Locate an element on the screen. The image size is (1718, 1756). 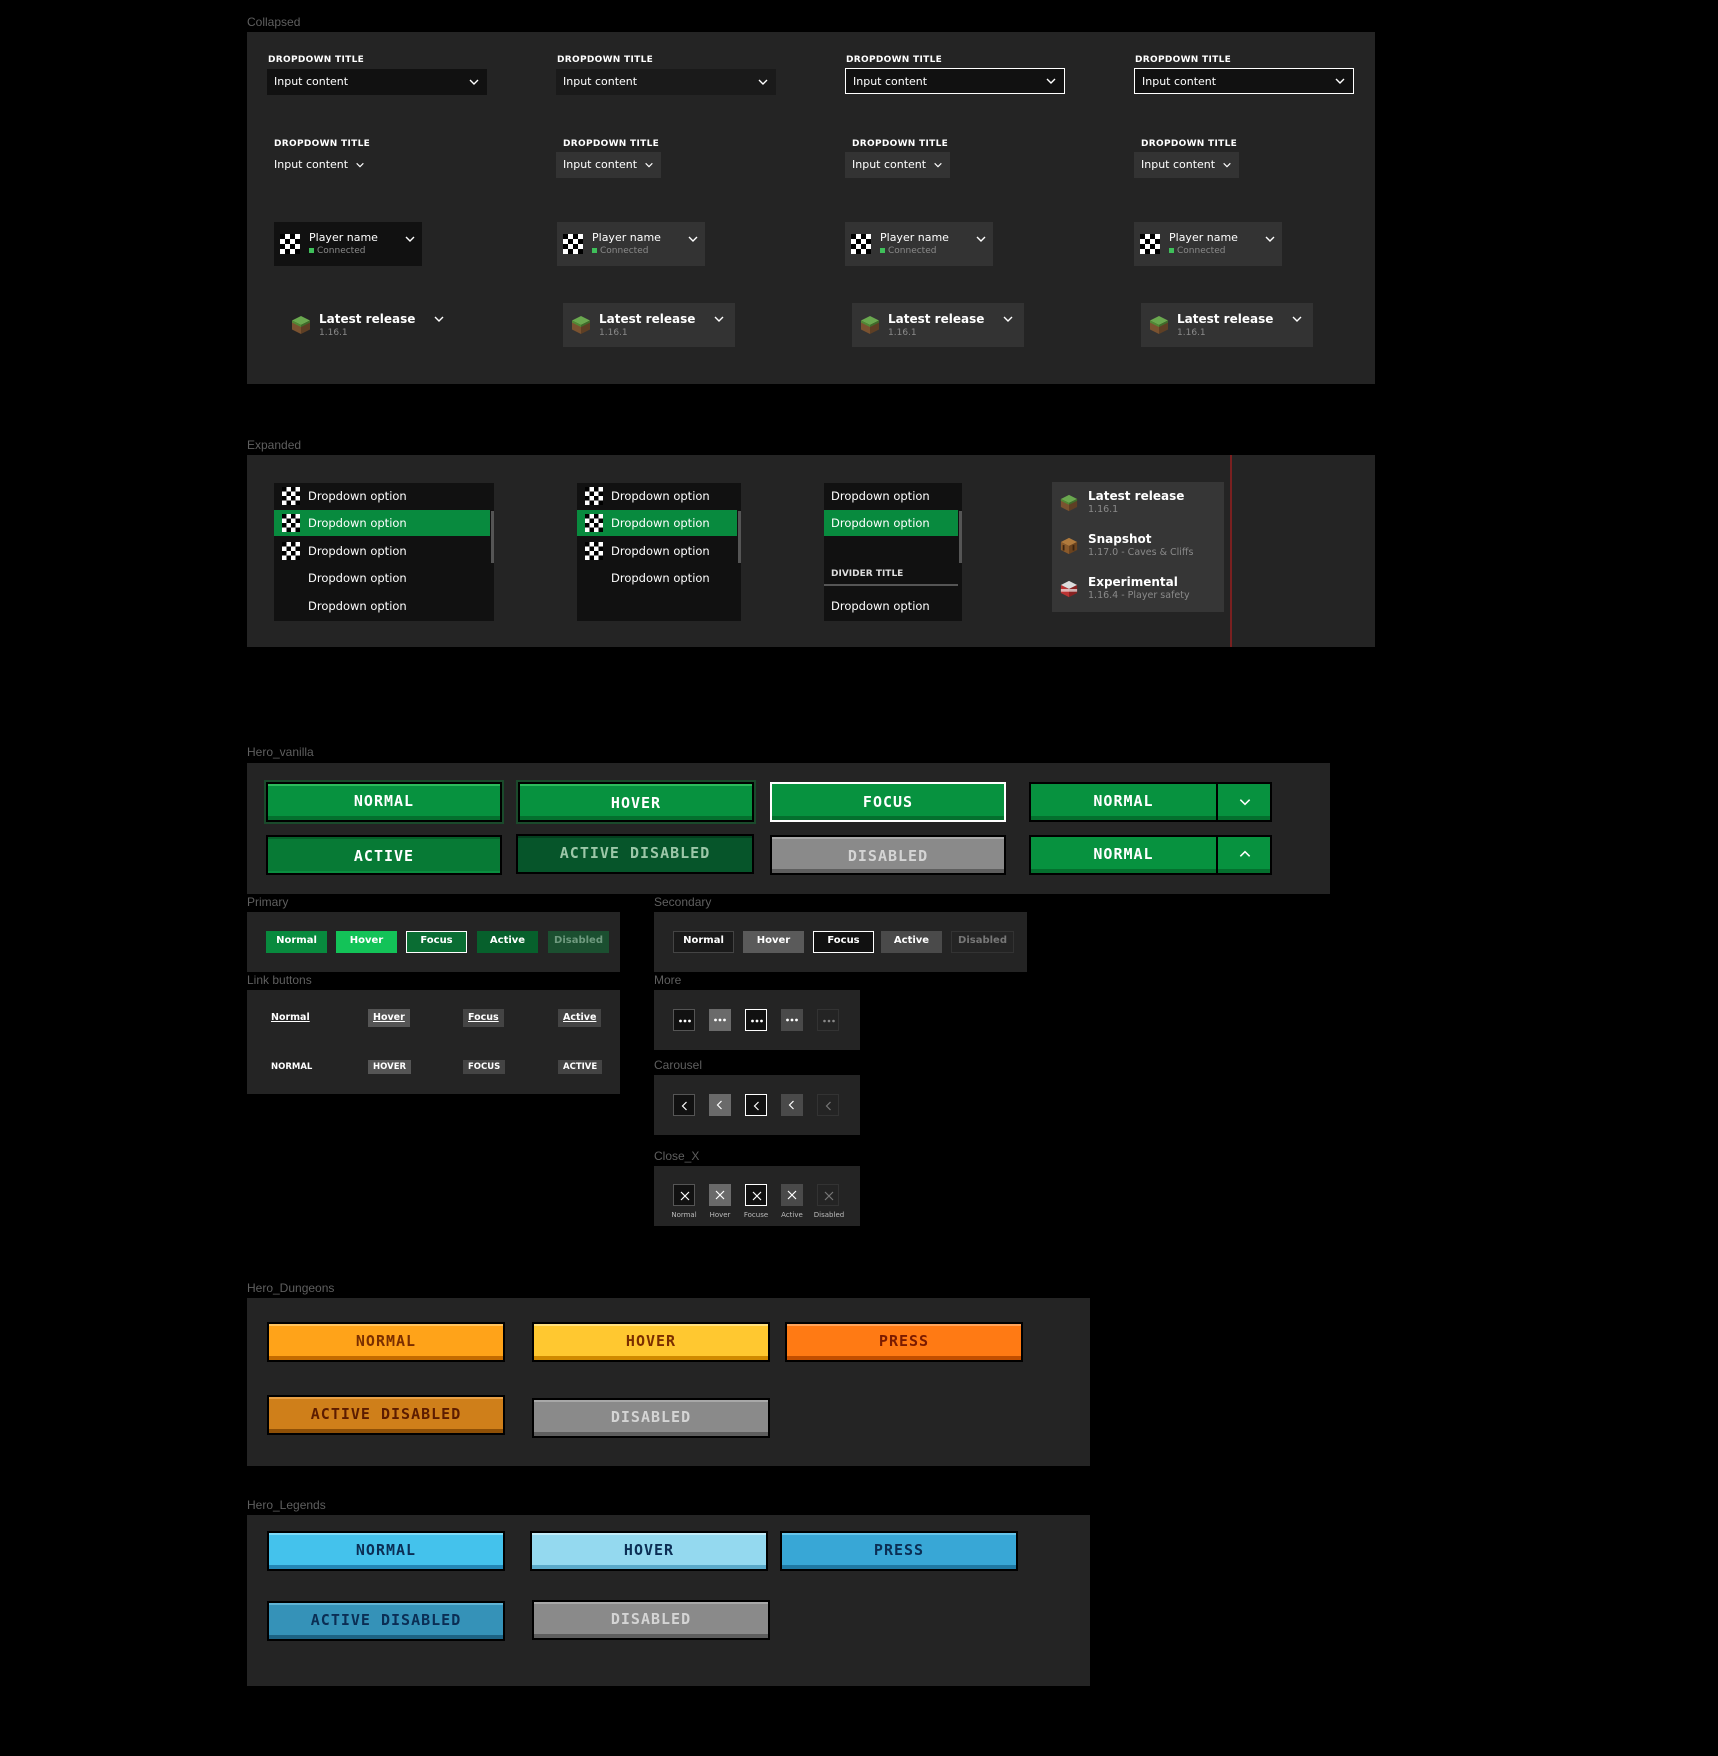
carousel-button-active is located at coordinates (792, 1105).